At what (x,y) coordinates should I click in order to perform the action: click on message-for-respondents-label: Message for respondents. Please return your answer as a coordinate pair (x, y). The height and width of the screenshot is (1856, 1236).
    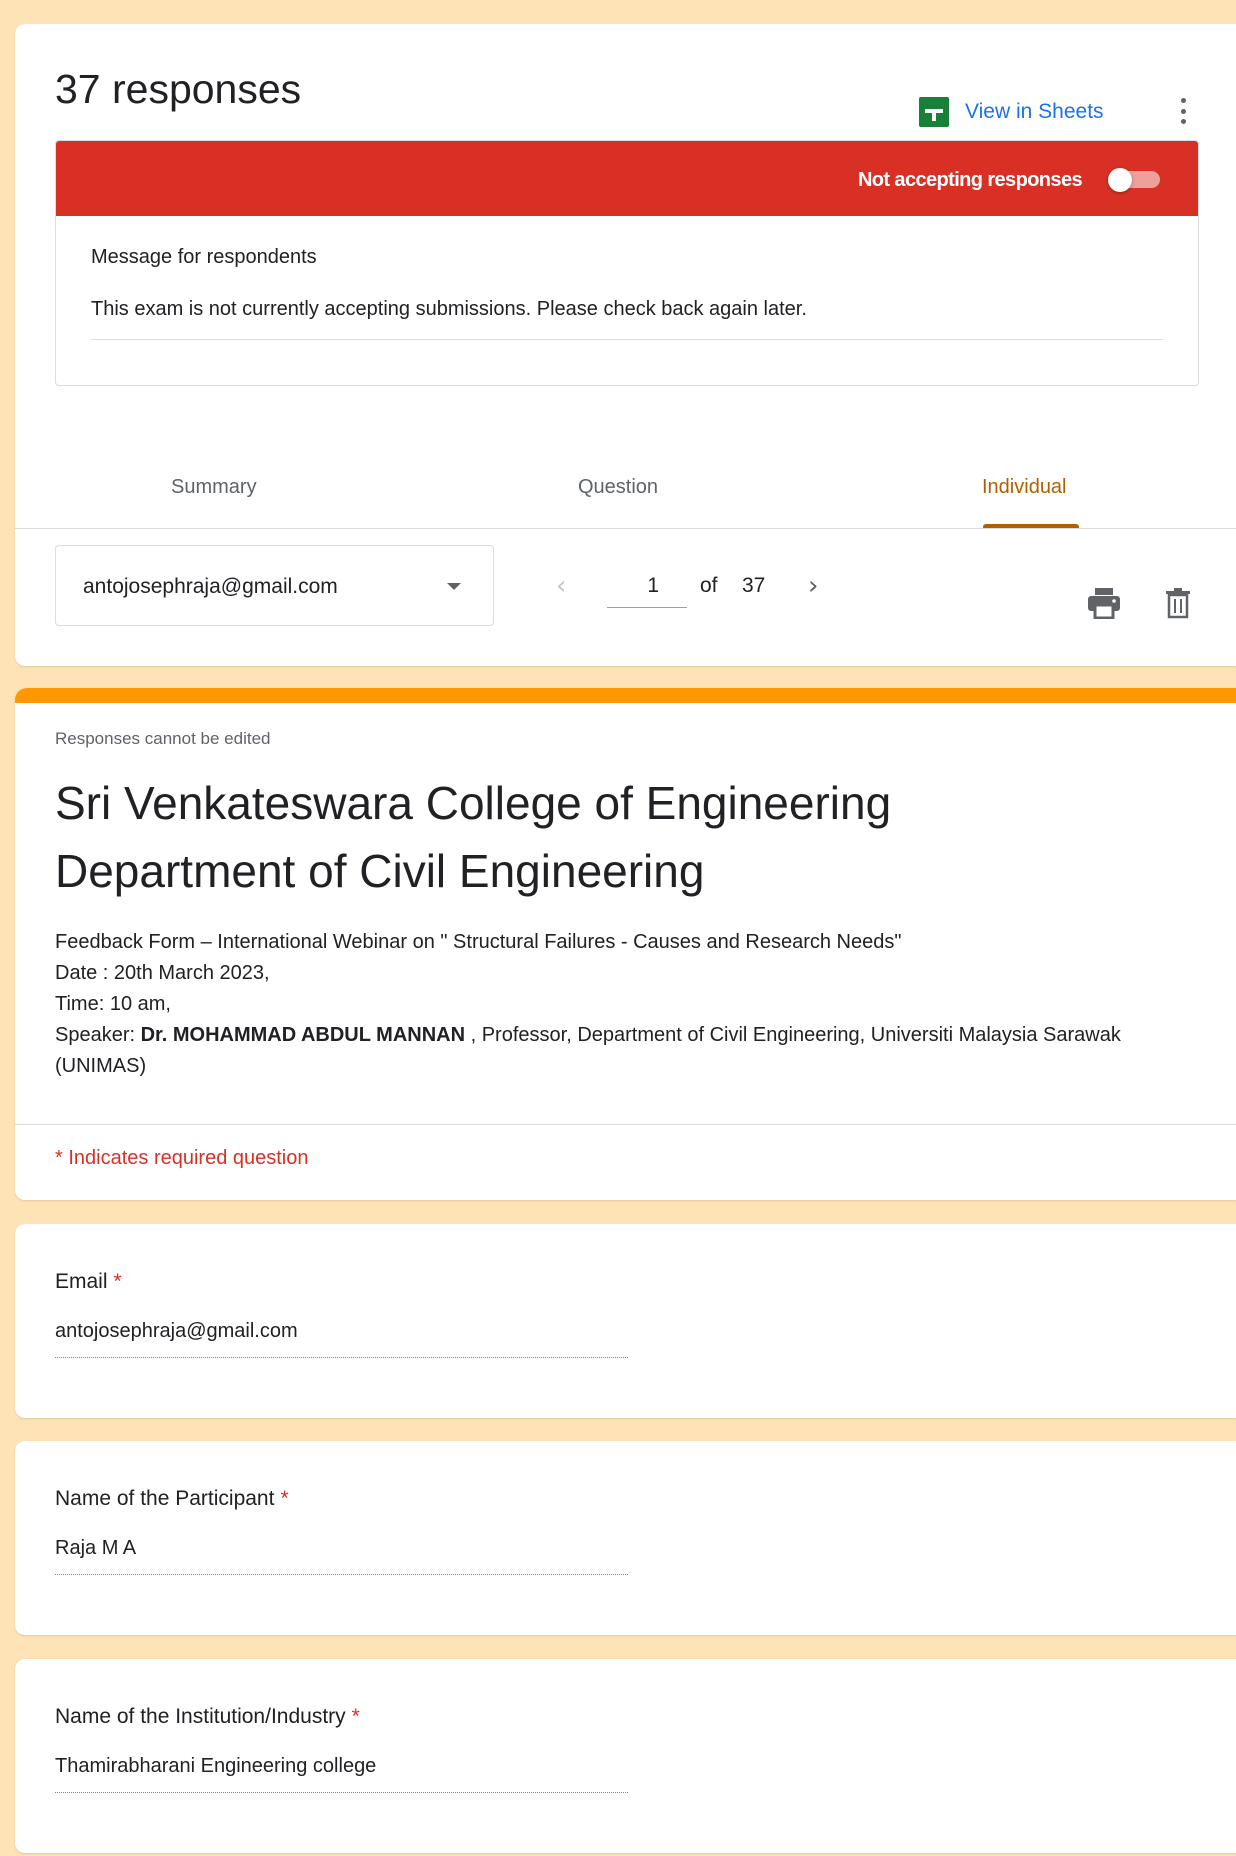
    Looking at the image, I should click on (204, 257).